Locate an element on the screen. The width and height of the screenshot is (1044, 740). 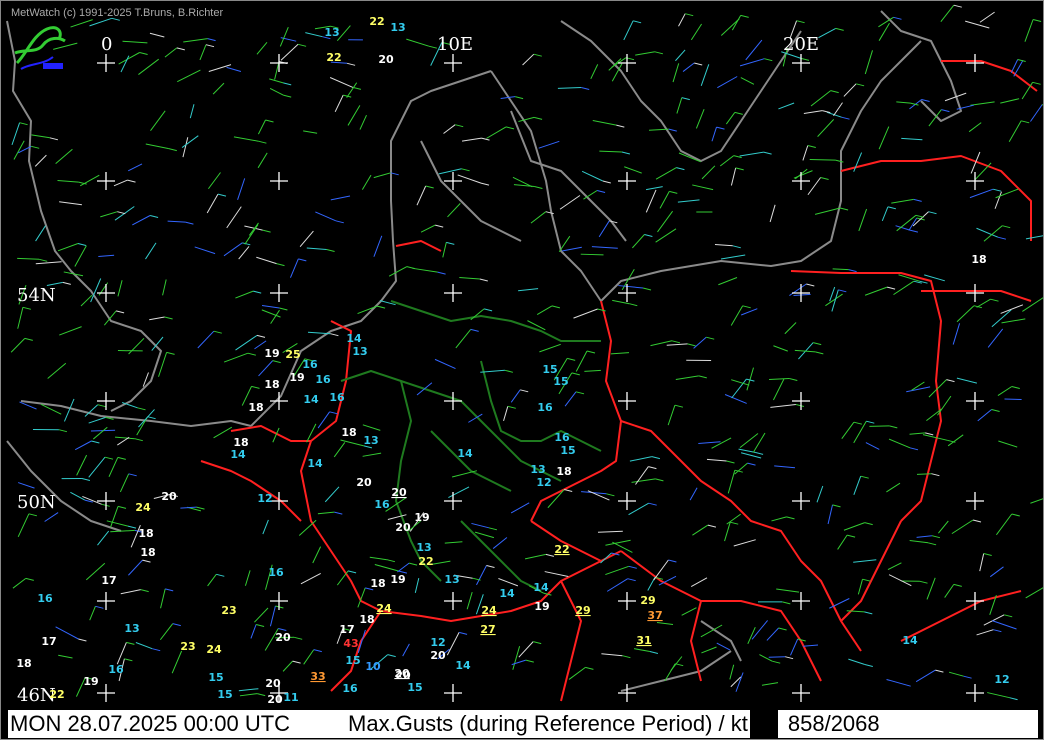
lon-label: 20E is located at coordinates (801, 44).